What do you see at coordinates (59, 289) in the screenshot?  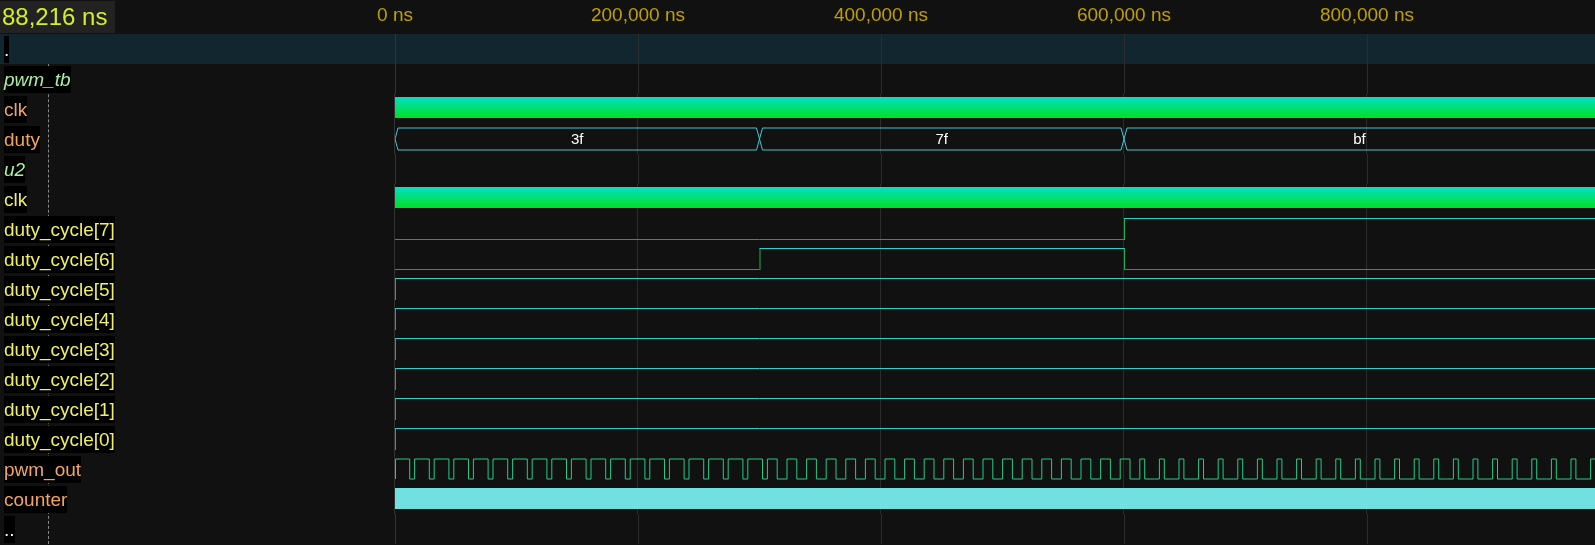 I see `signal-name: duty_cycle[5]` at bounding box center [59, 289].